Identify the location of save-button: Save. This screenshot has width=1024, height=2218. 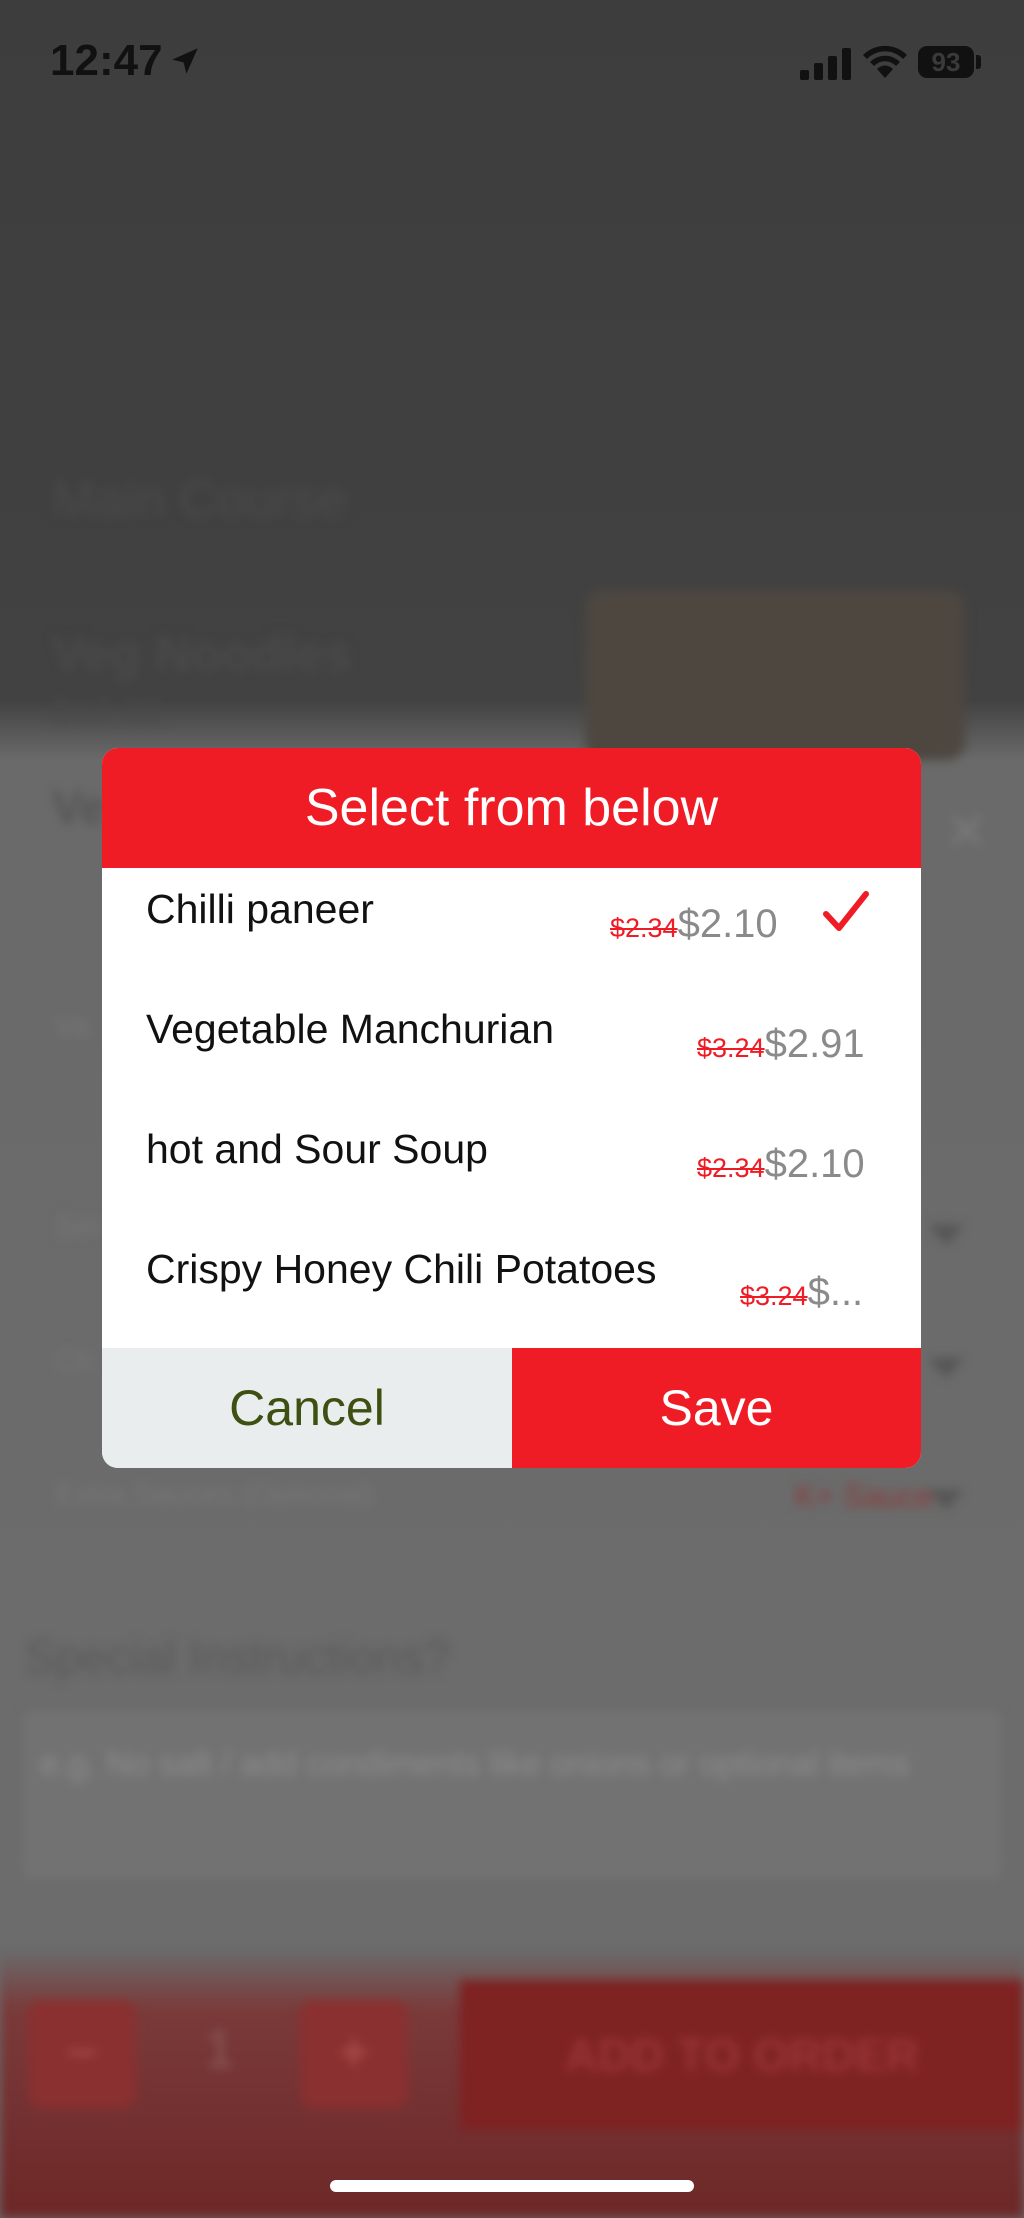
(716, 1408).